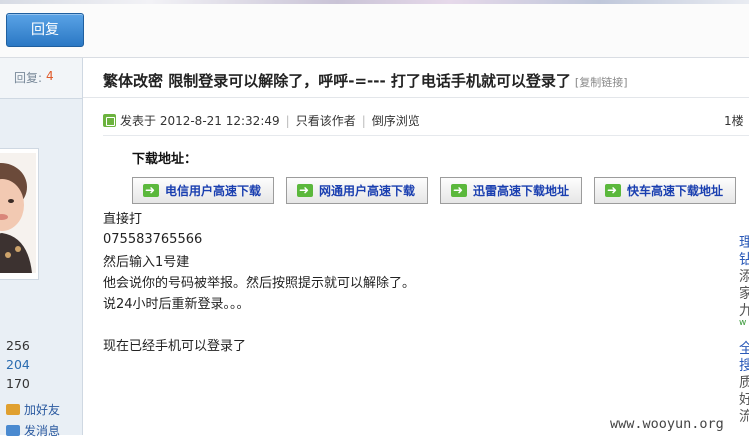 This screenshot has height=439, width=749. What do you see at coordinates (175, 346) in the screenshot?
I see `post-line: 现在已经手机可以登录了` at bounding box center [175, 346].